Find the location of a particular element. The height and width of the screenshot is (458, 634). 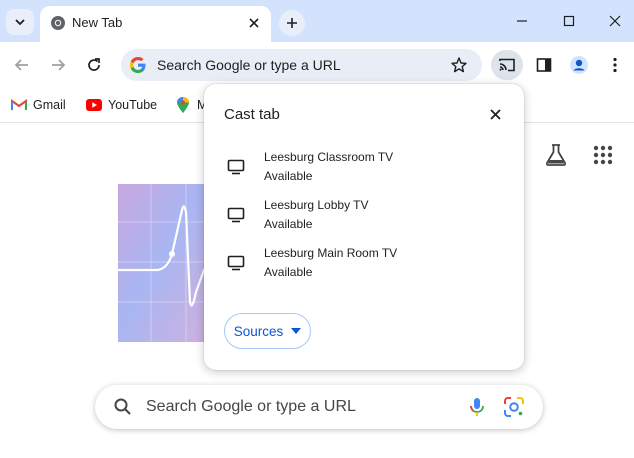

ntp-search-box: Search Google or type a URL is located at coordinates (319, 407).